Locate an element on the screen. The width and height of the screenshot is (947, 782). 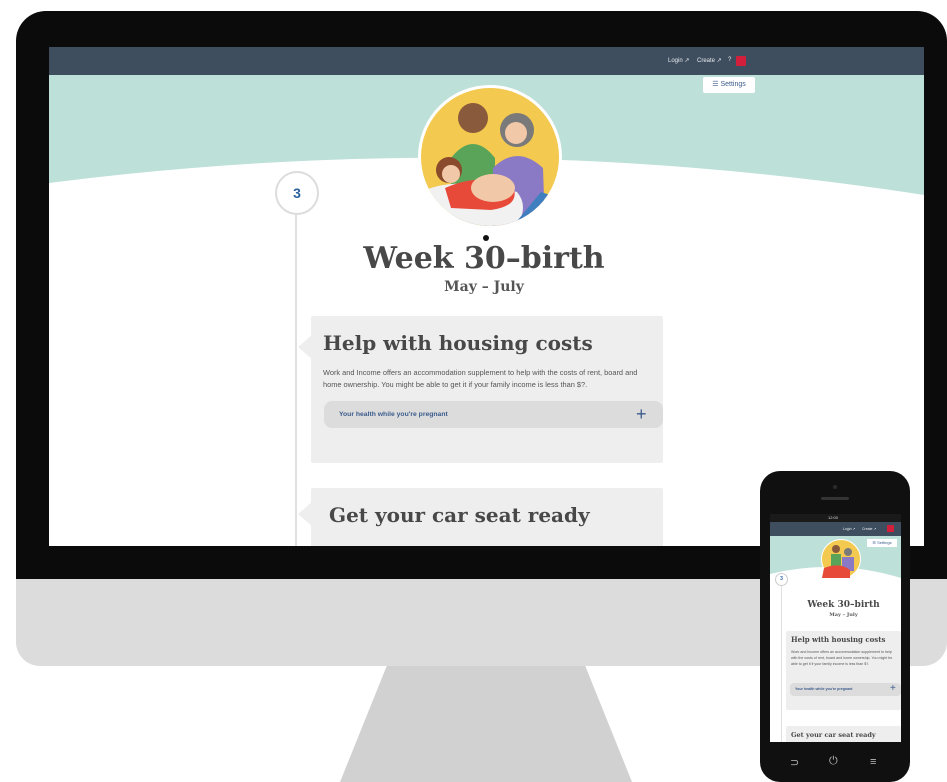
mobile-accordion-health-pregnant: Your health while you're pregnant + is located at coordinates (845, 689).